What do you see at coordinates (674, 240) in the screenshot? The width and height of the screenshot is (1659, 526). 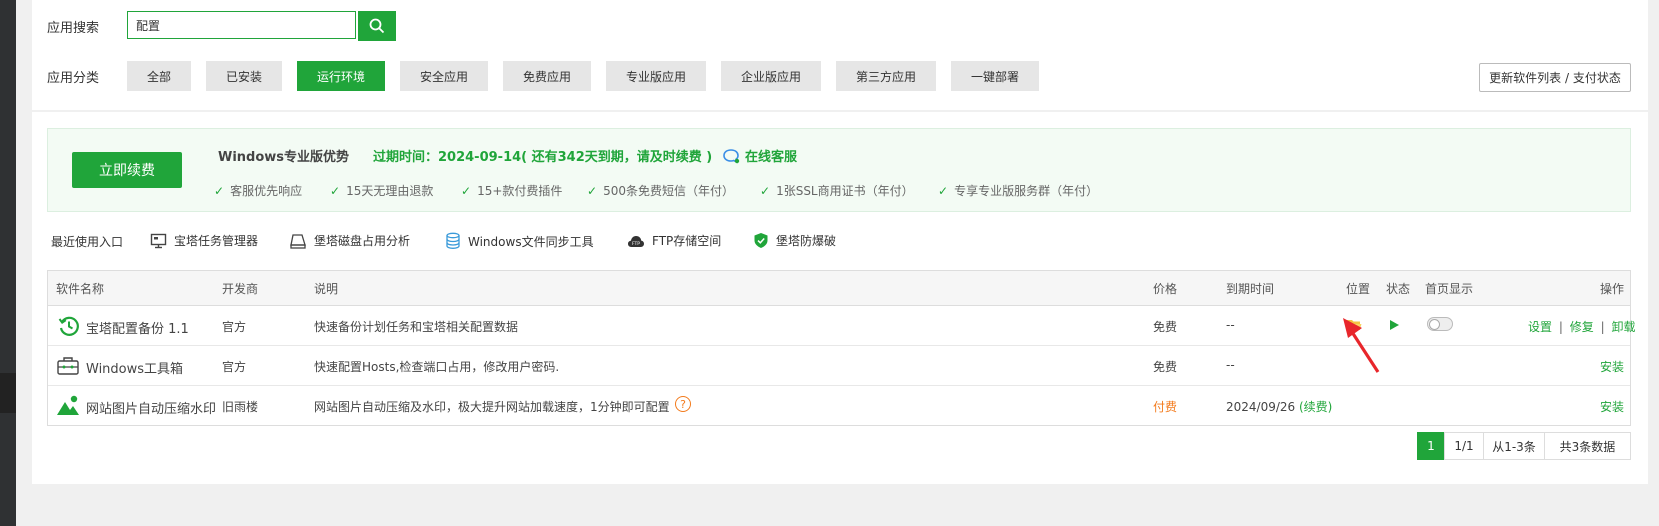 I see `recent-ftp-storage: FTP FTP存储空间` at bounding box center [674, 240].